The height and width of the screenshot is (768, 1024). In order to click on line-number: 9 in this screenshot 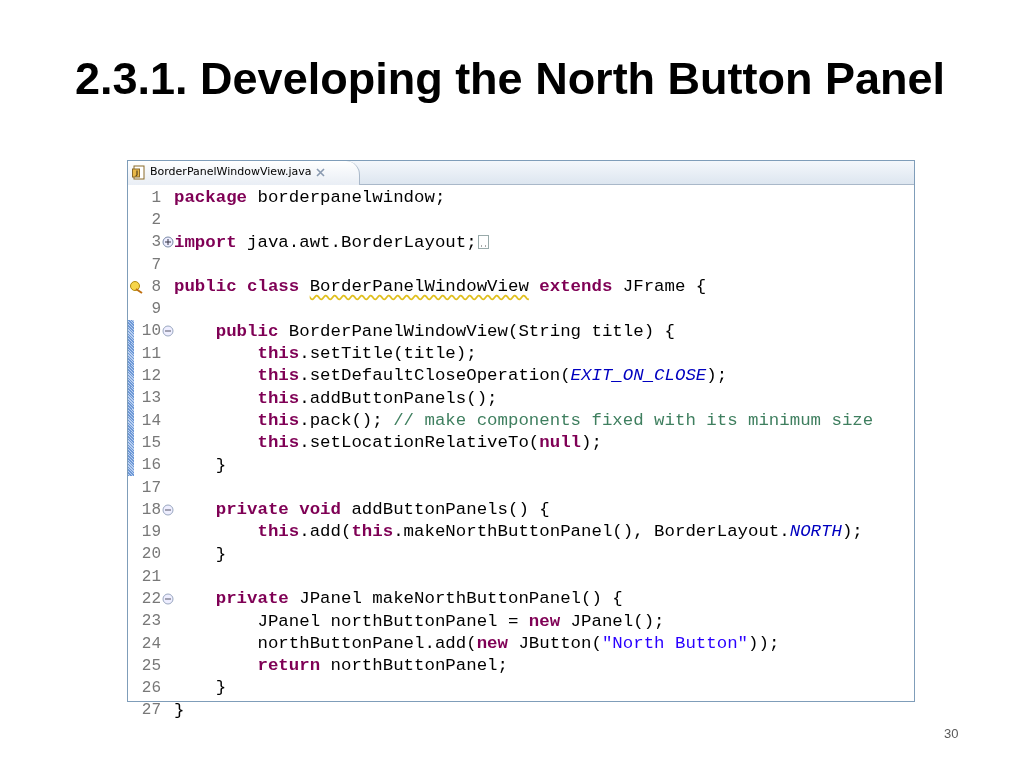, I will do `click(156, 309)`.